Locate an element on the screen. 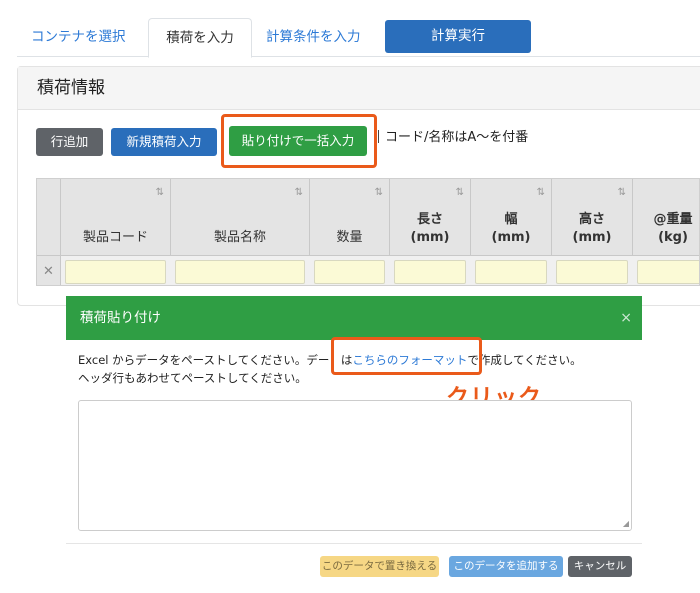  run-calculation-button: 計算実行 is located at coordinates (458, 36).